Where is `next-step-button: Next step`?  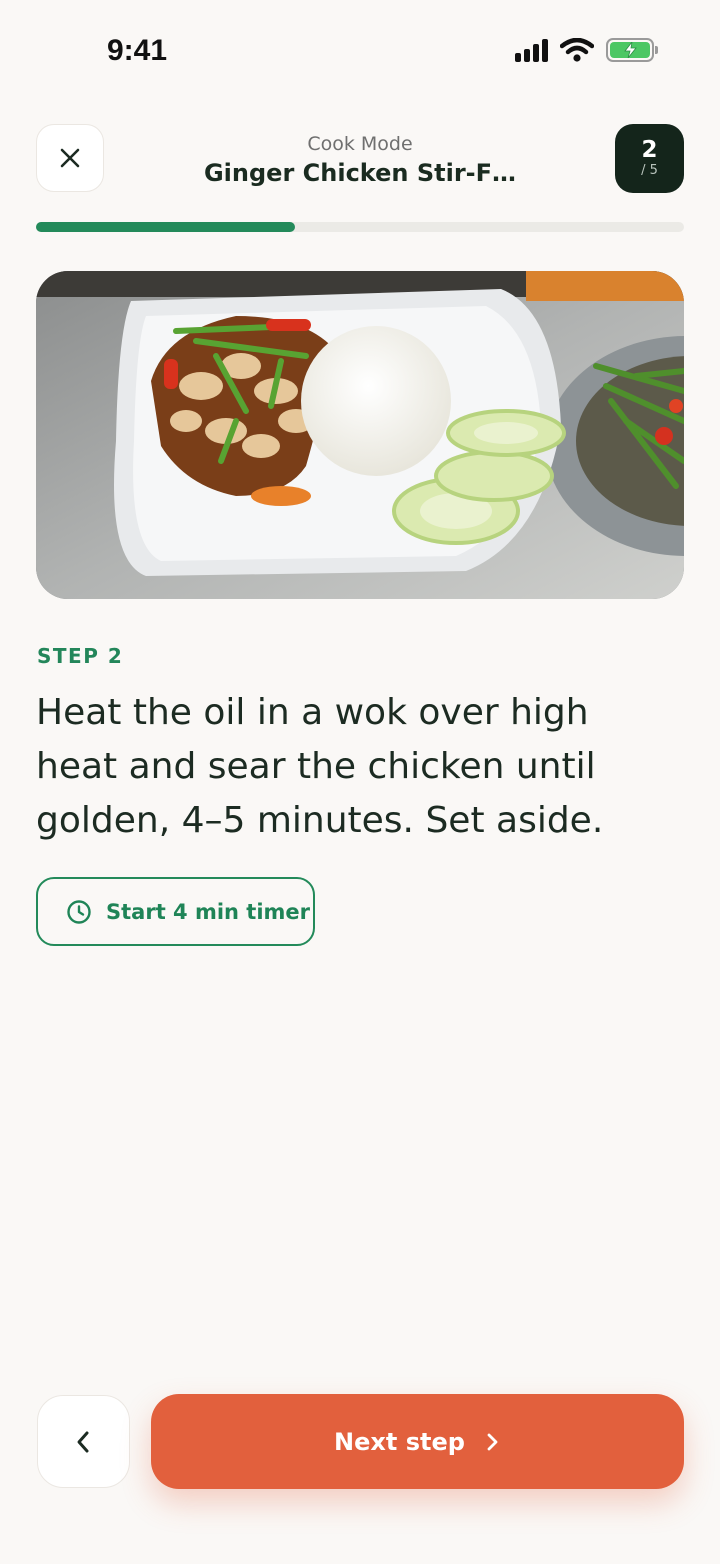
next-step-button: Next step is located at coordinates (417, 1441).